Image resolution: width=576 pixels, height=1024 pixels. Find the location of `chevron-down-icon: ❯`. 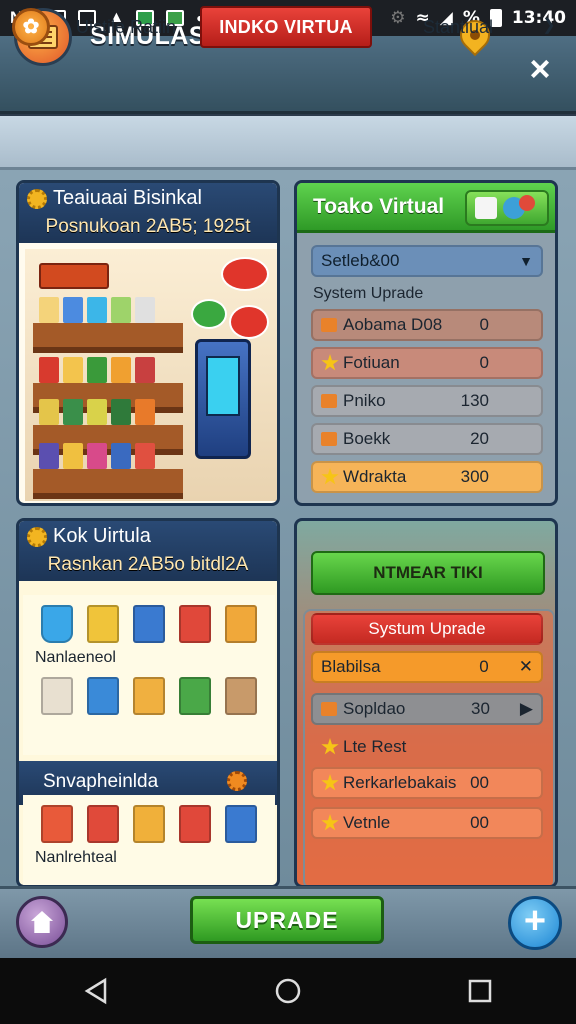

chevron-down-icon: ❯ is located at coordinates (549, 26).